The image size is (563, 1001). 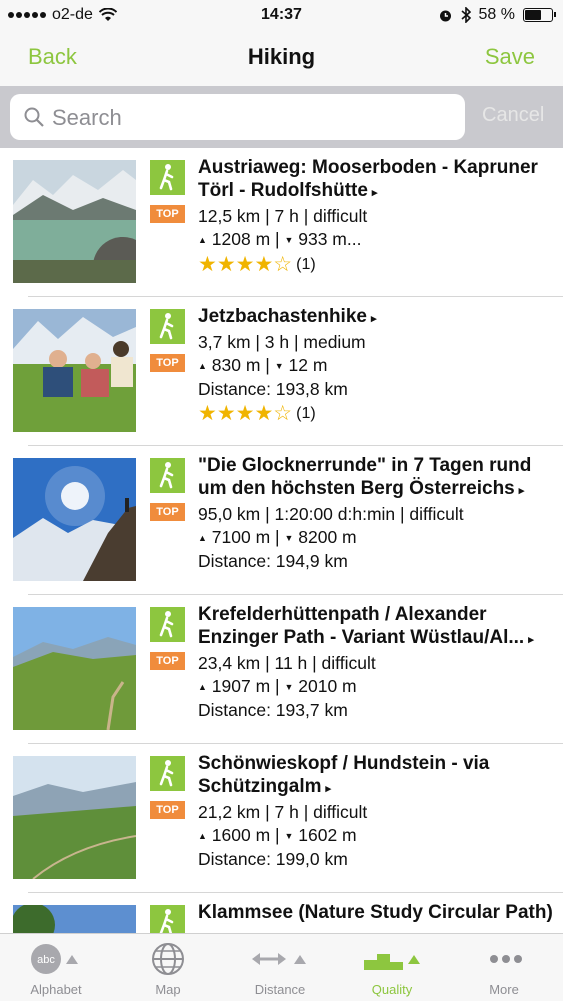 What do you see at coordinates (539, 15) in the screenshot?
I see `battery-icon` at bounding box center [539, 15].